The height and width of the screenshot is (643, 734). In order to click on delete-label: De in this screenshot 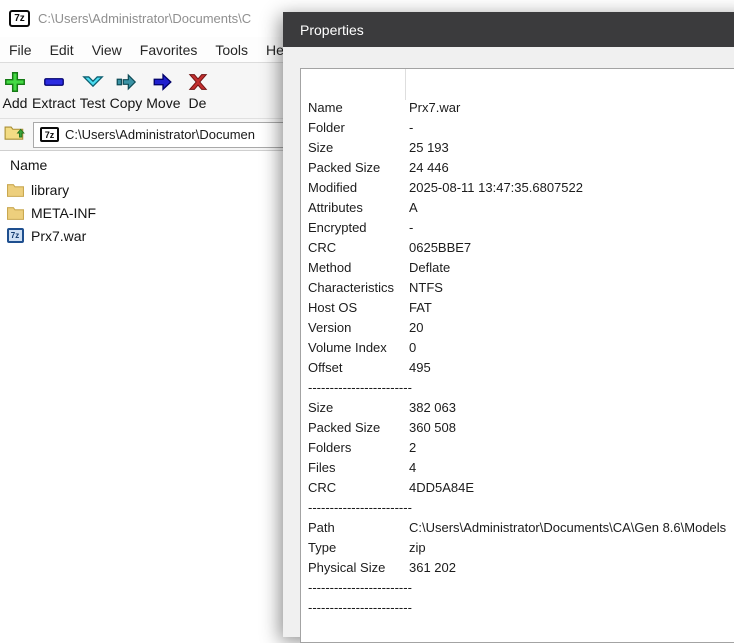, I will do `click(197, 103)`.